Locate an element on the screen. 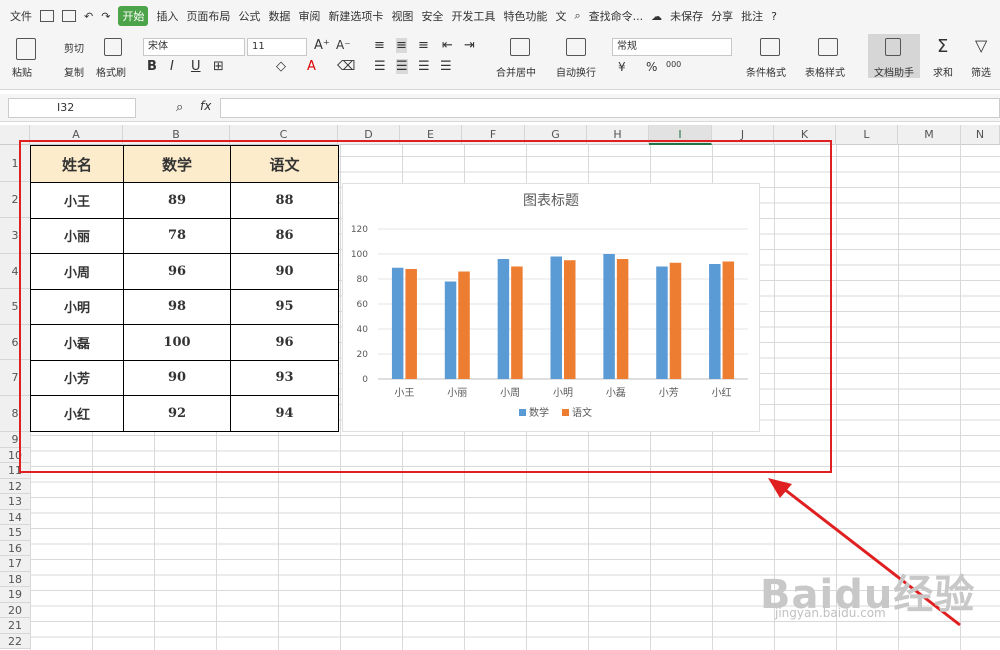 This screenshot has width=1000, height=650. fx-label: fx is located at coordinates (205, 106).